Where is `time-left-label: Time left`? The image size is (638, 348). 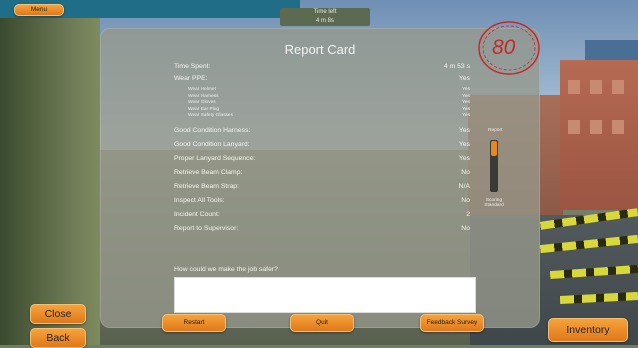
time-left-label: Time left is located at coordinates (325, 12).